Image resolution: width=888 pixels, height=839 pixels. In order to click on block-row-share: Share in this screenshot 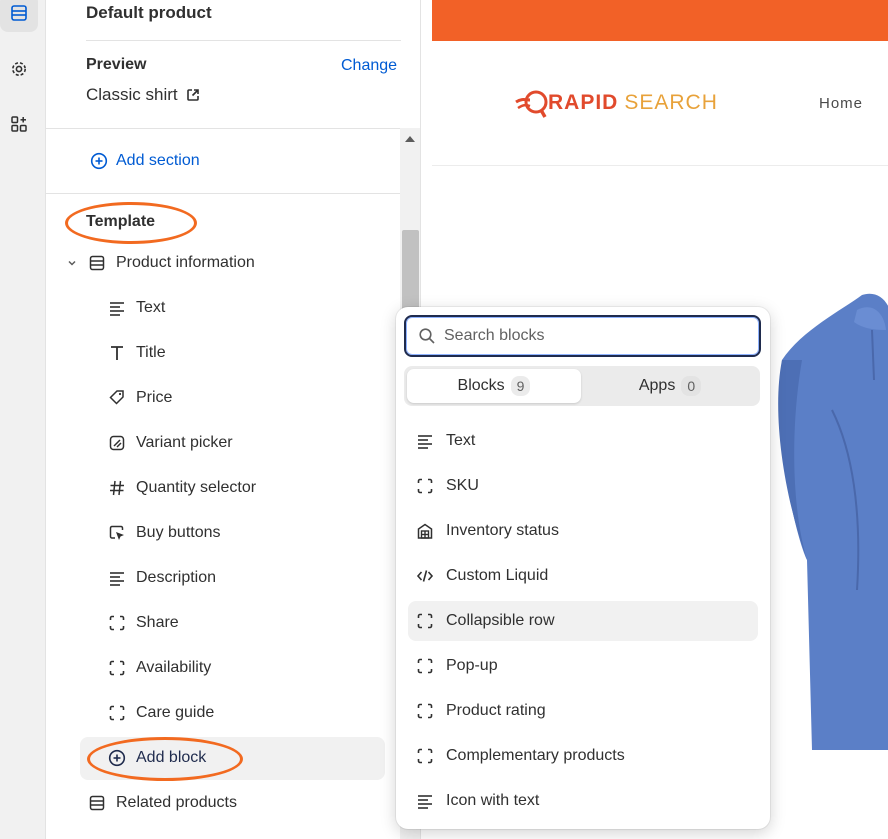, I will do `click(143, 623)`.